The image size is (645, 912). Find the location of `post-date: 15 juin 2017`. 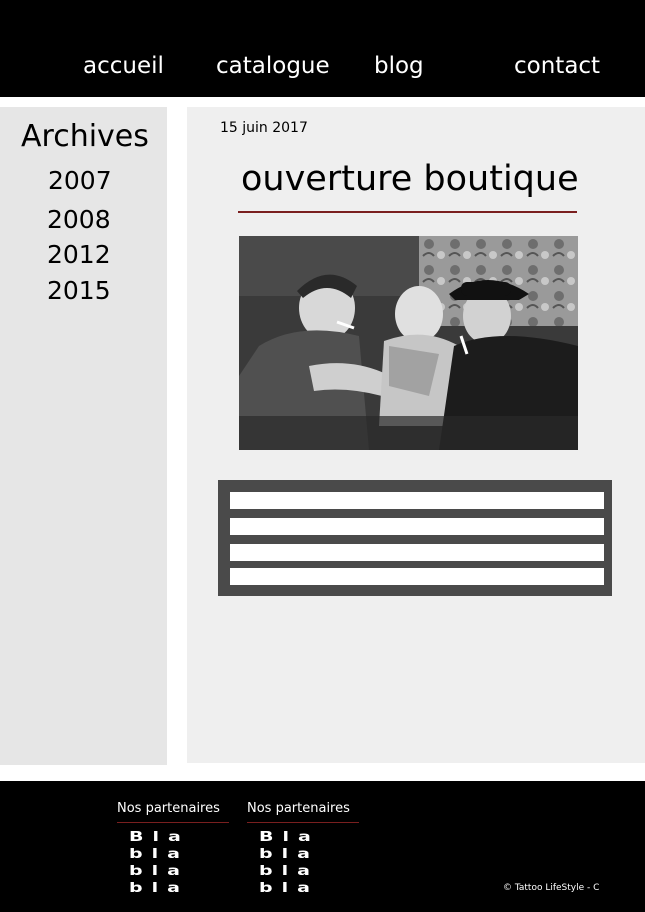

post-date: 15 juin 2017 is located at coordinates (264, 128).